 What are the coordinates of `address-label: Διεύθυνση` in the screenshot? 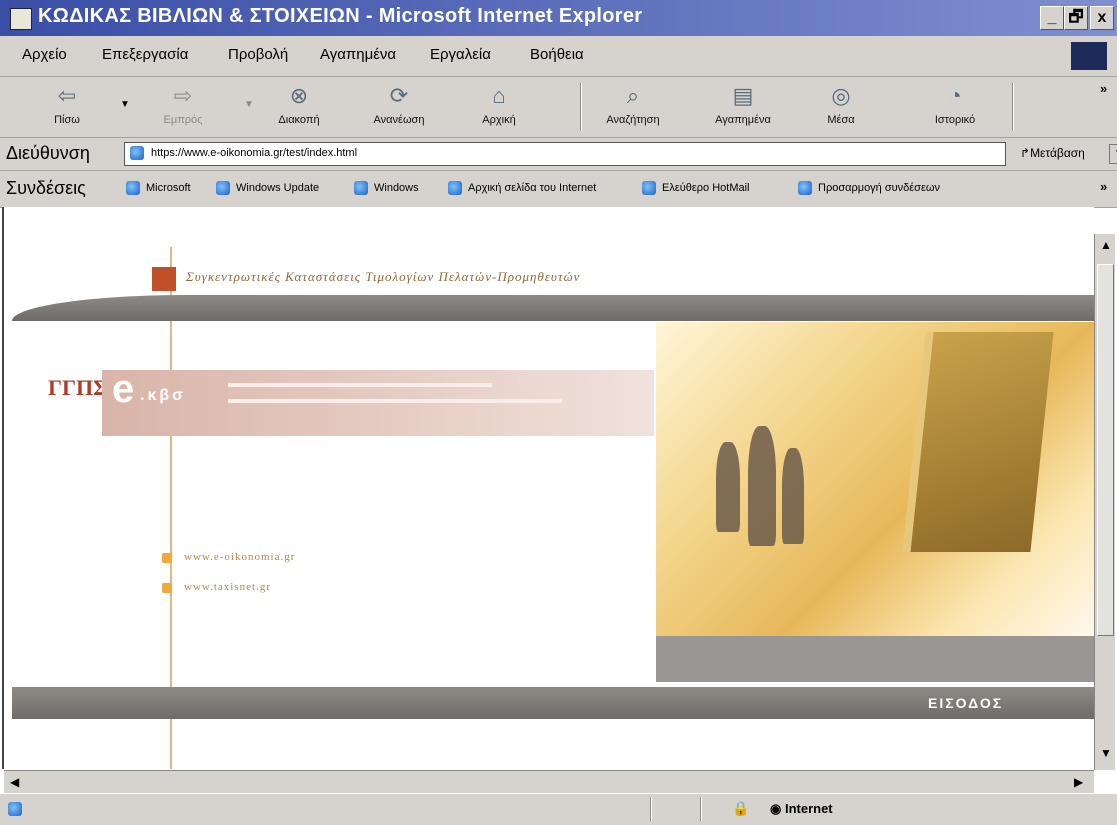 It's located at (48, 153).